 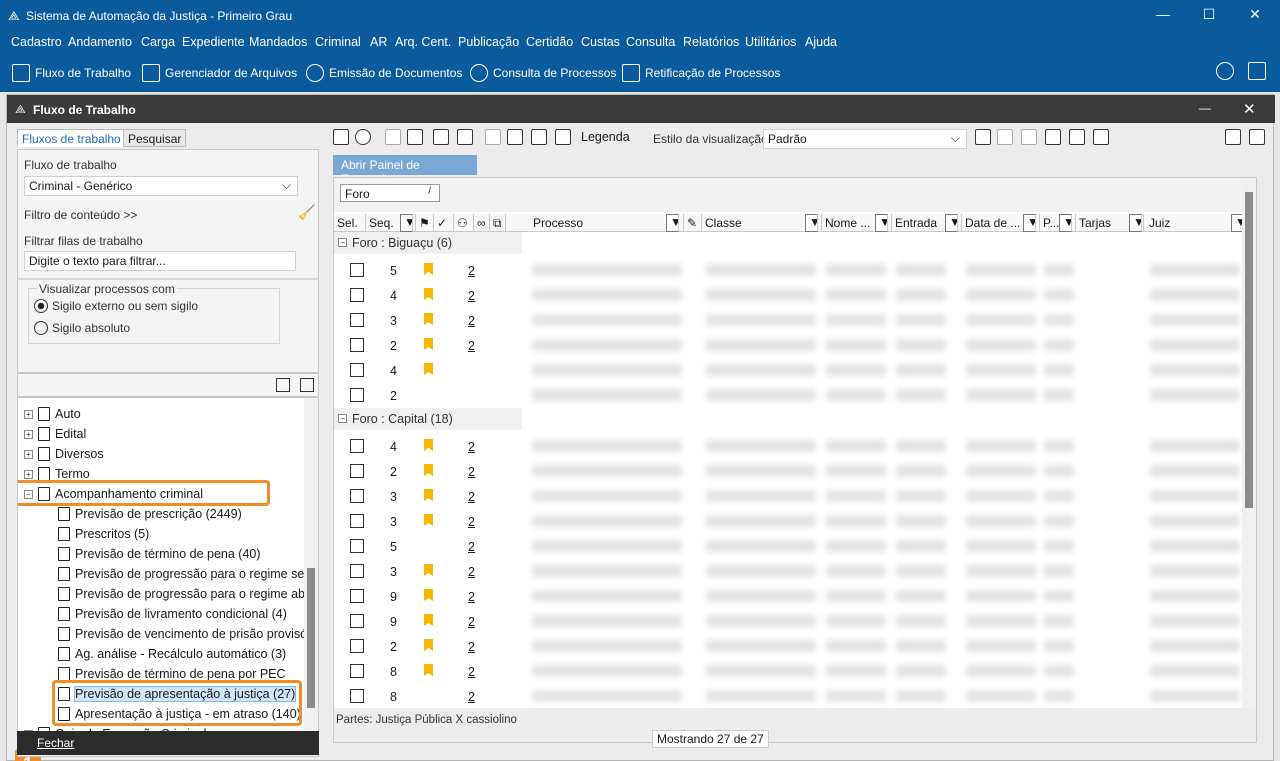 I want to click on flow-select: Criminal - Genérico ⌵, so click(x=161, y=186).